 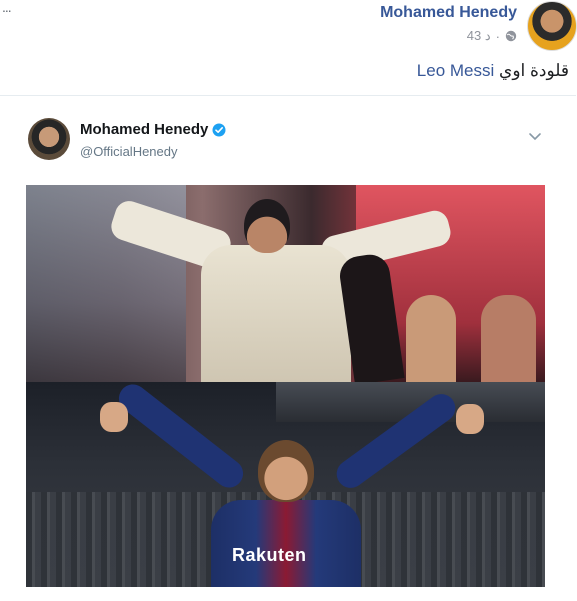 What do you see at coordinates (535, 137) in the screenshot?
I see `chevron-down-icon` at bounding box center [535, 137].